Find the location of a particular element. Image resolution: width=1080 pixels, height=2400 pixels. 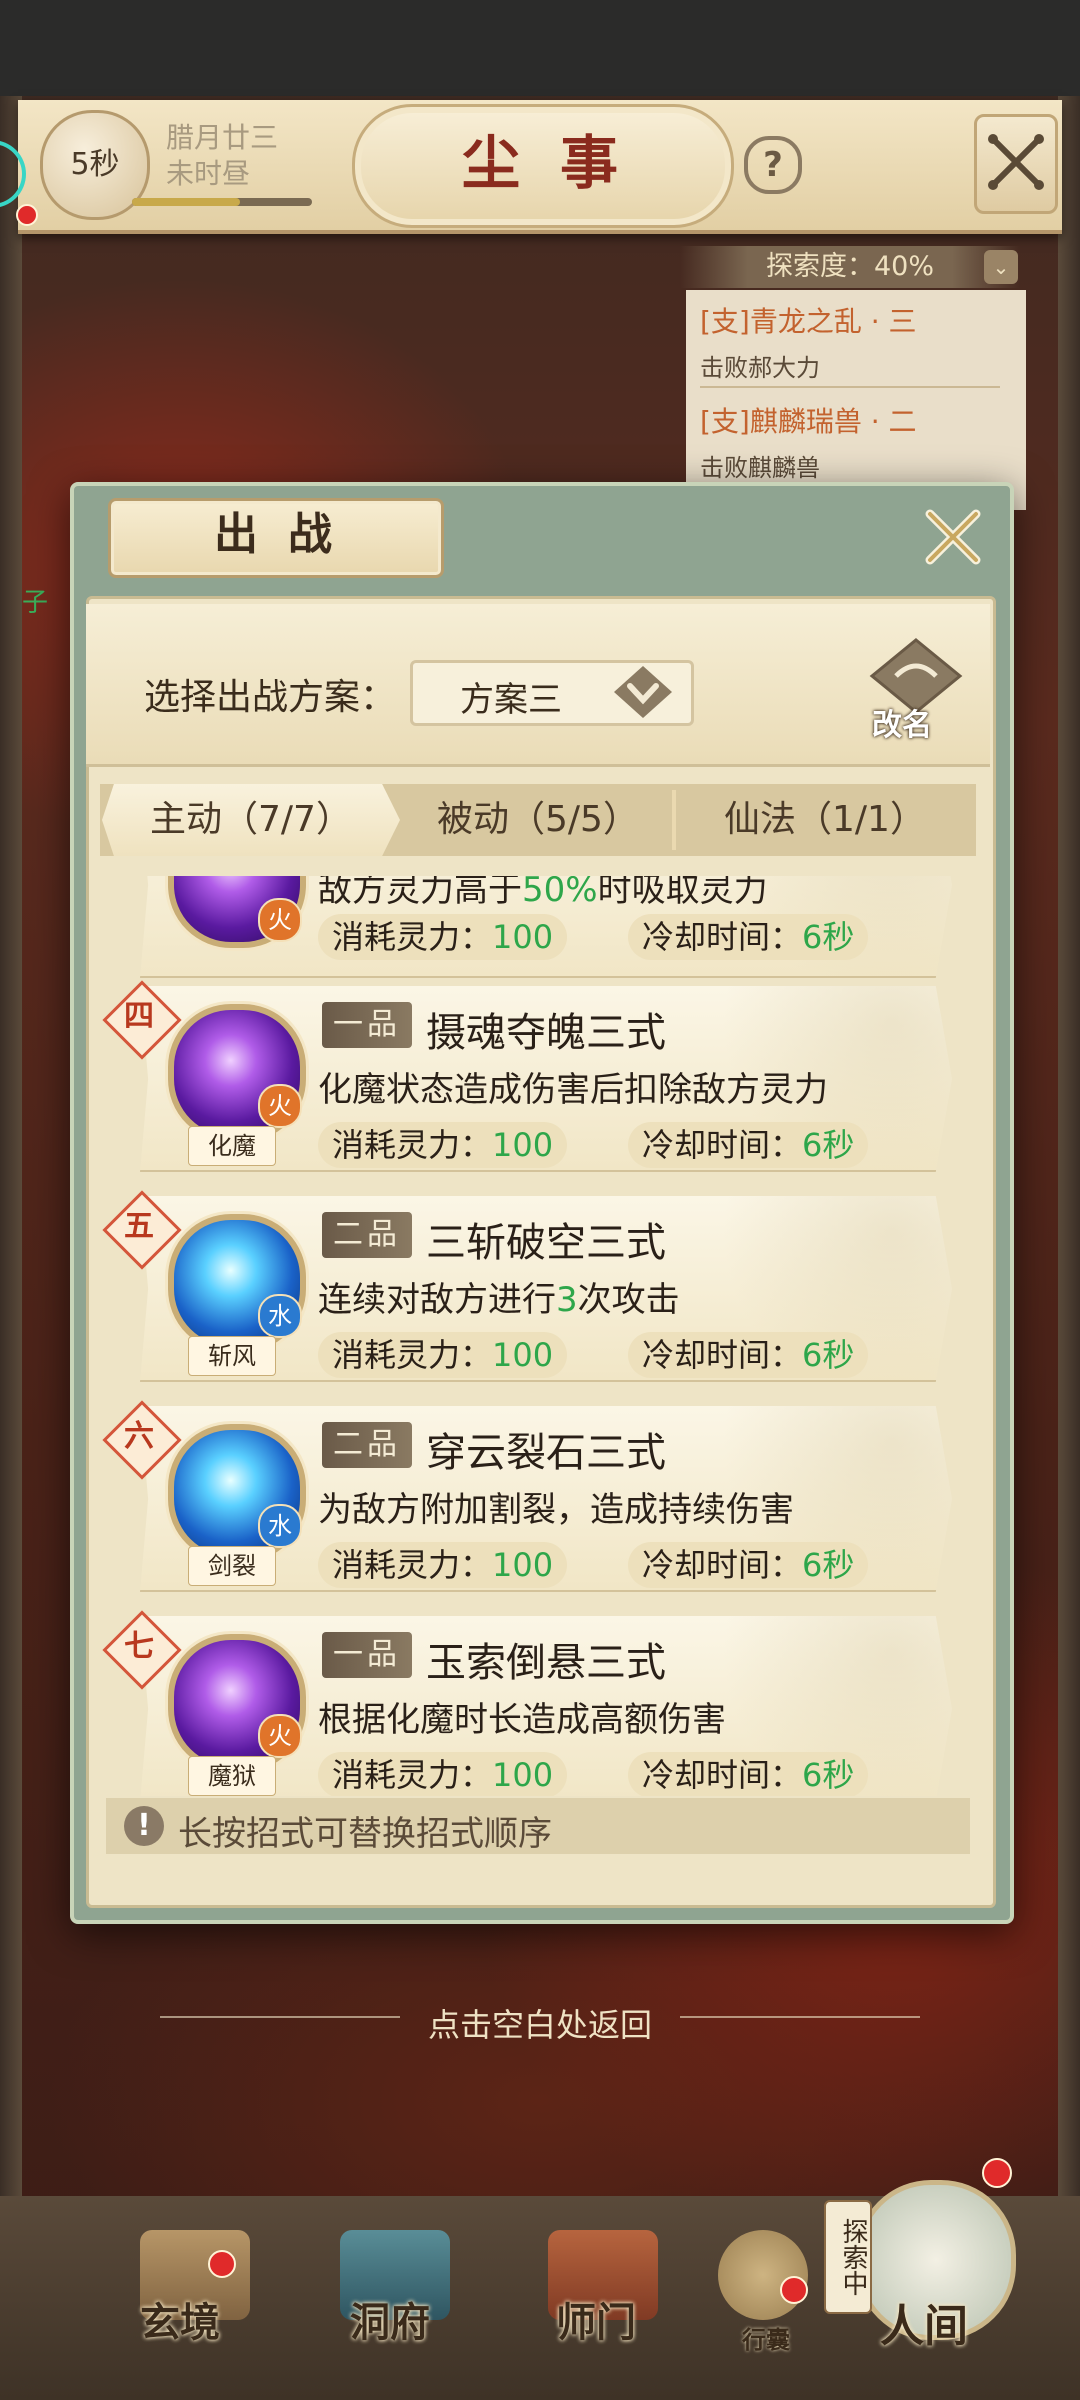

tab-active-skills: 主动（7/7） is located at coordinates (251, 820).